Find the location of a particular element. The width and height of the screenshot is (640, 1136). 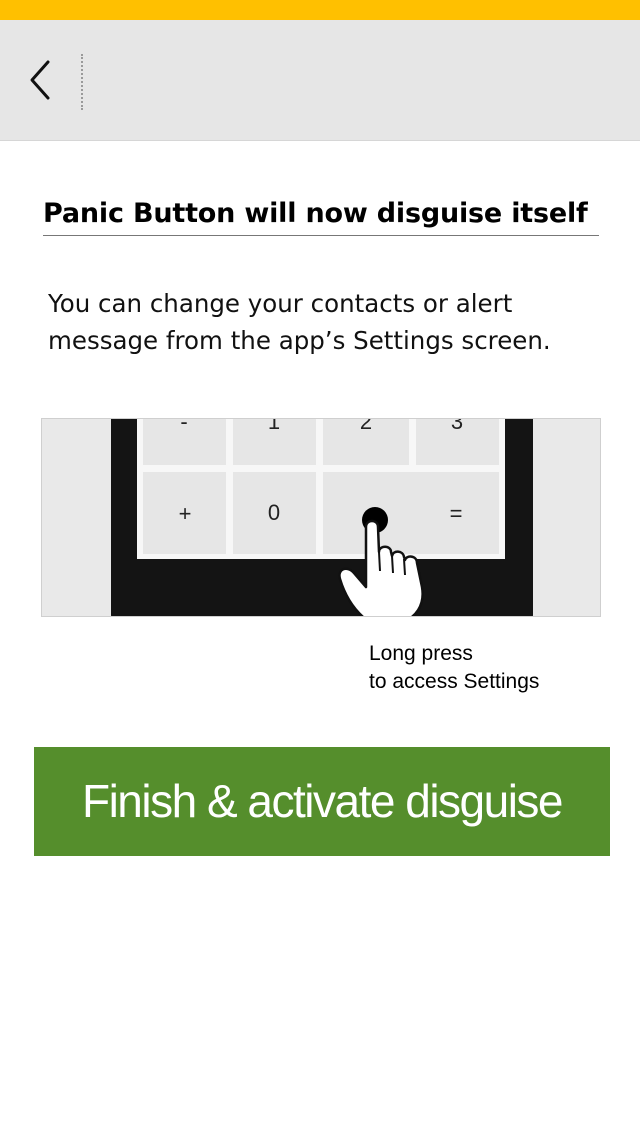

key-label: + is located at coordinates (185, 513).